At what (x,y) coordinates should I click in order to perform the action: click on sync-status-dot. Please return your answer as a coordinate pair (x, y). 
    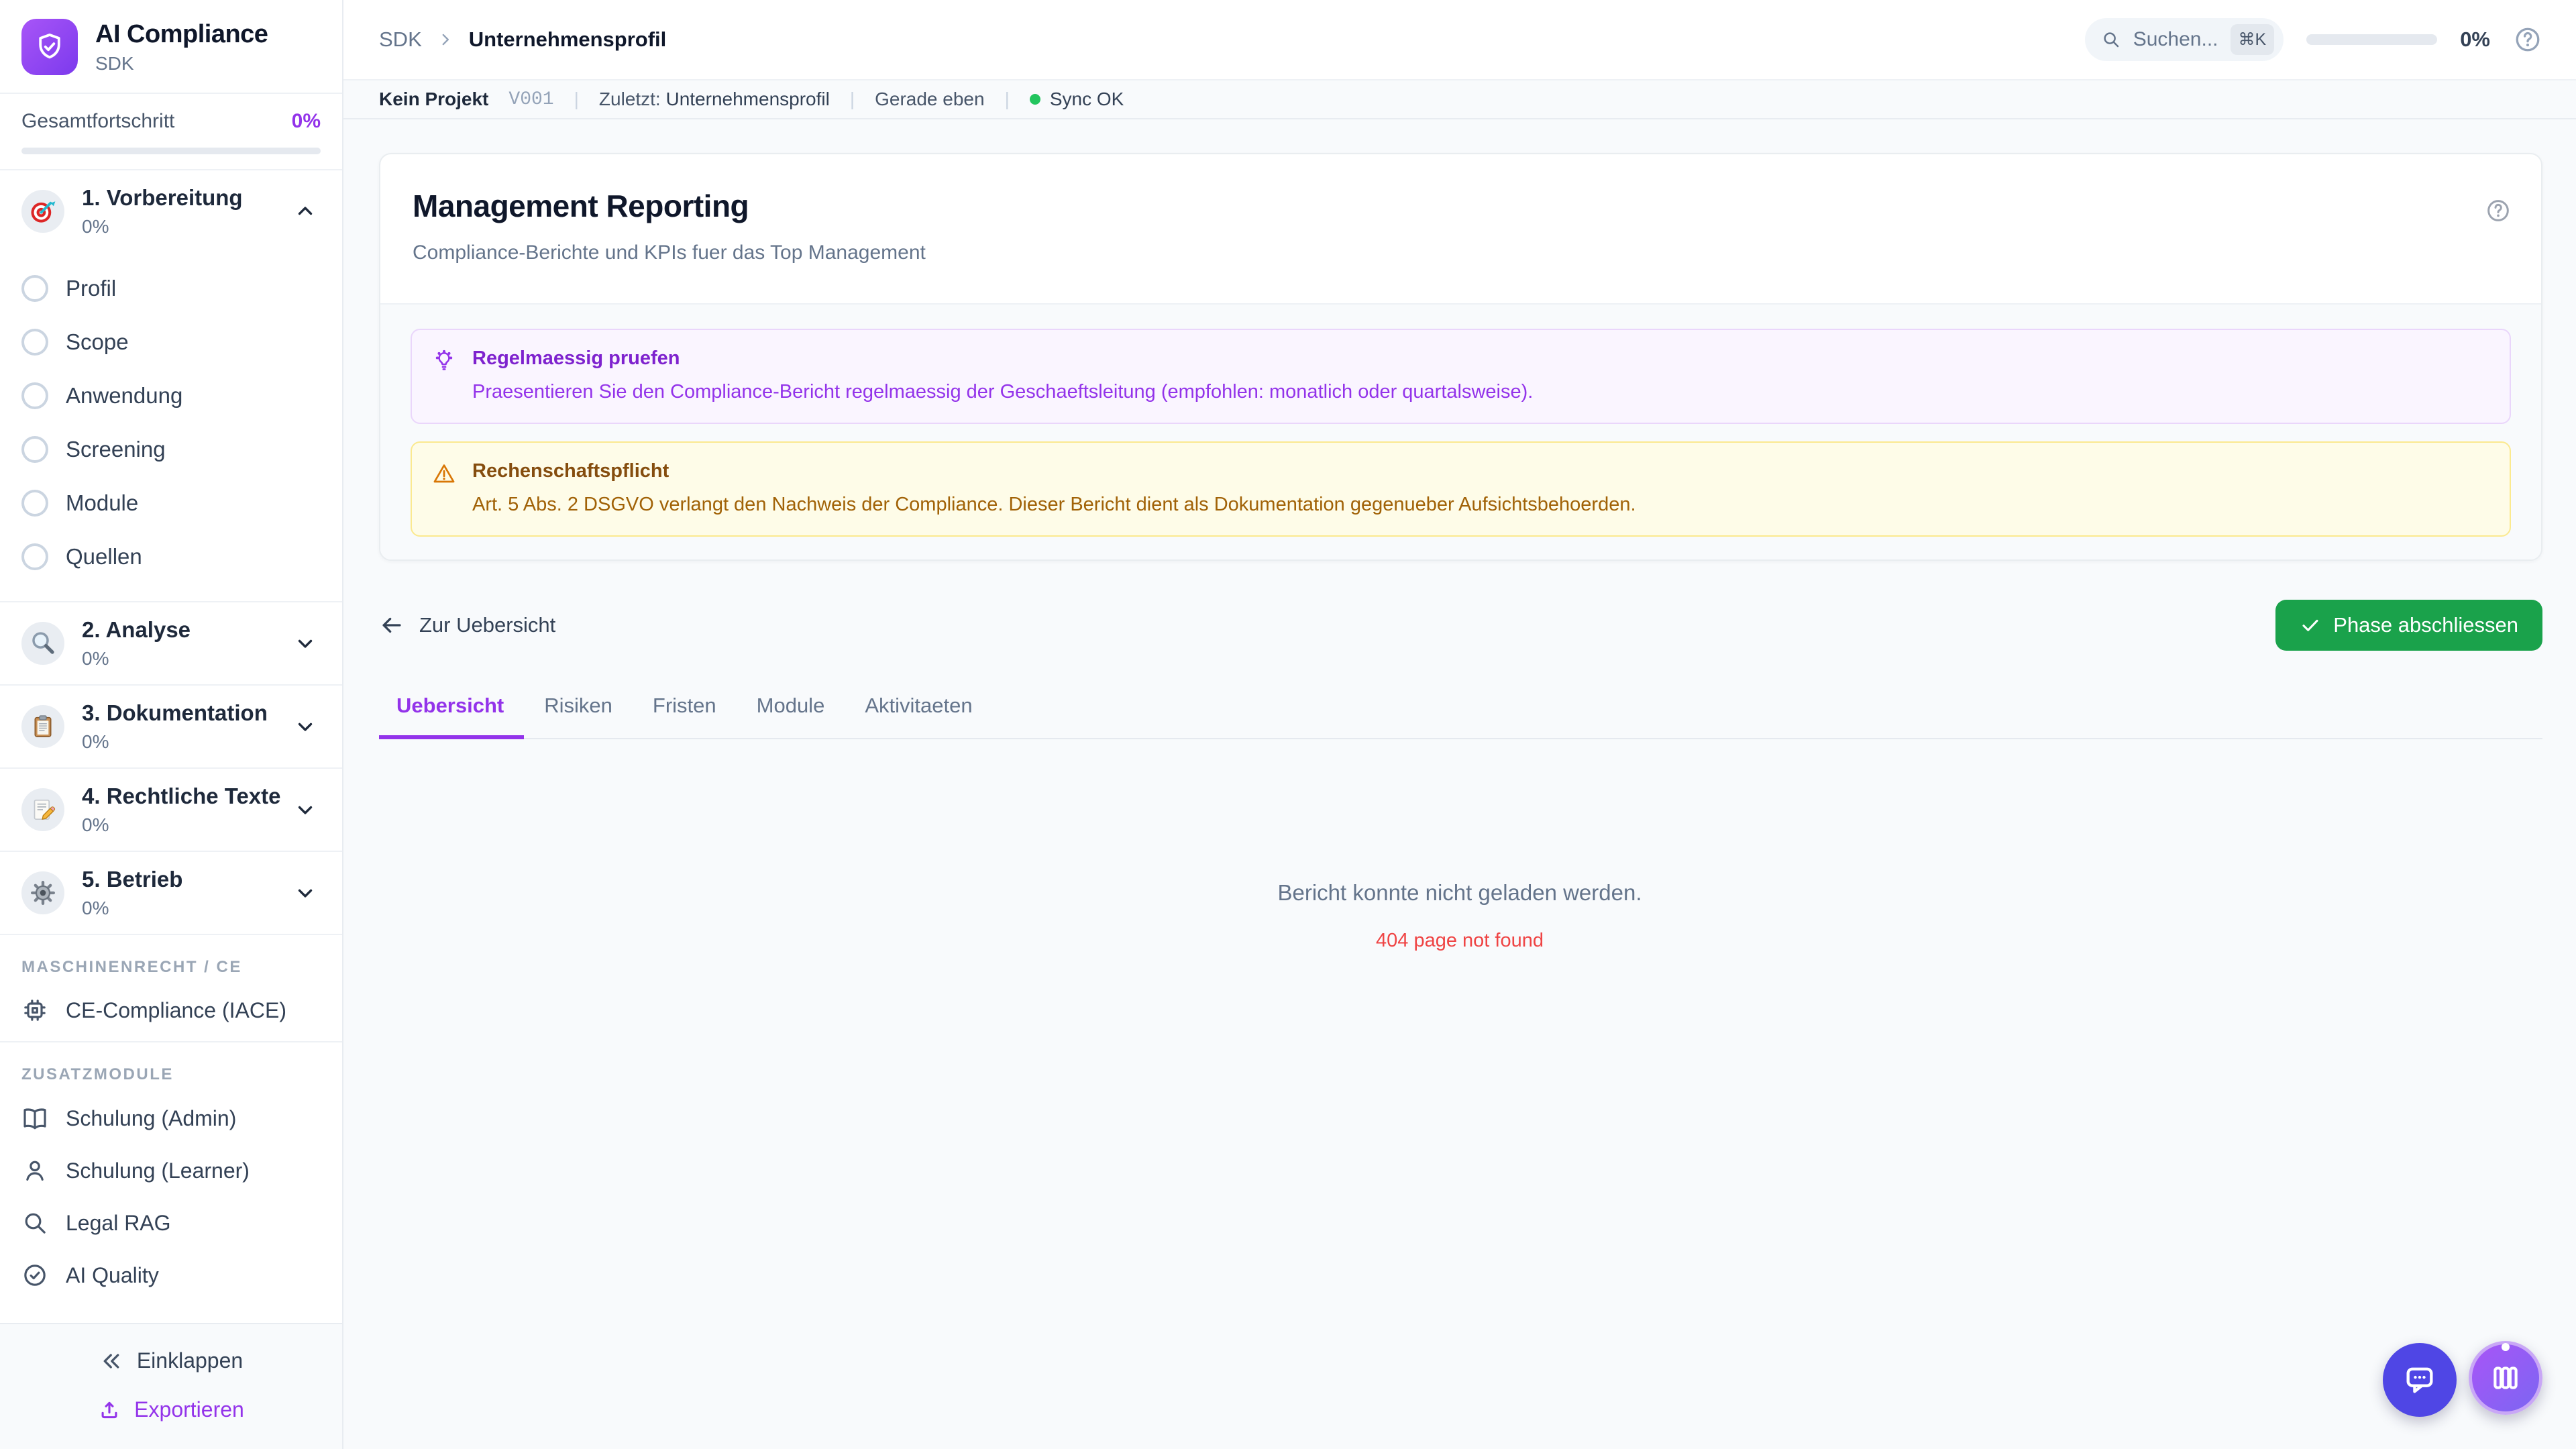
    Looking at the image, I should click on (1034, 99).